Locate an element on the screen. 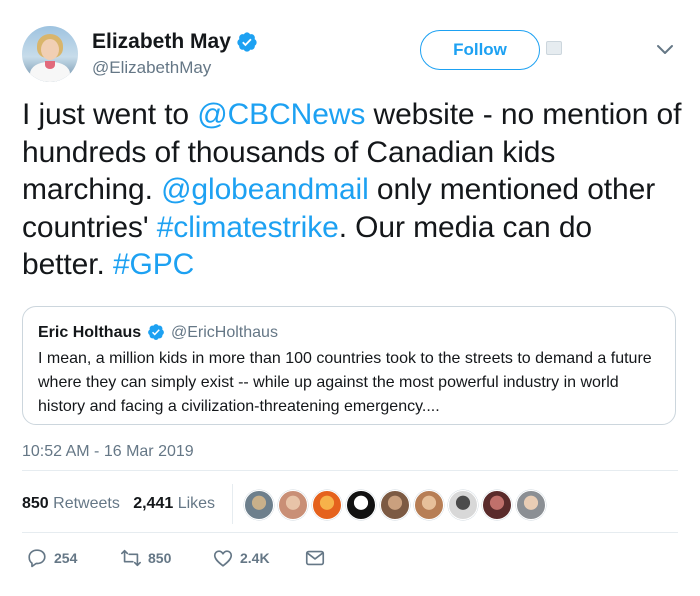 This screenshot has width=700, height=596. quote-verified-badge-icon is located at coordinates (156, 332).